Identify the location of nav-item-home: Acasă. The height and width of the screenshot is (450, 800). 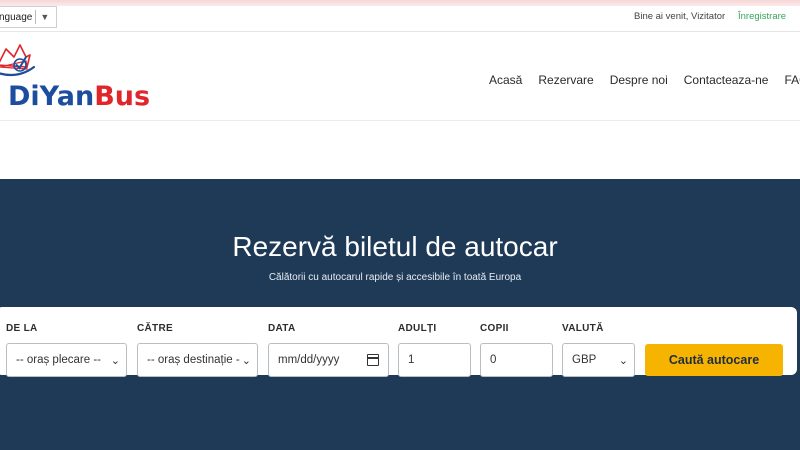
(505, 80).